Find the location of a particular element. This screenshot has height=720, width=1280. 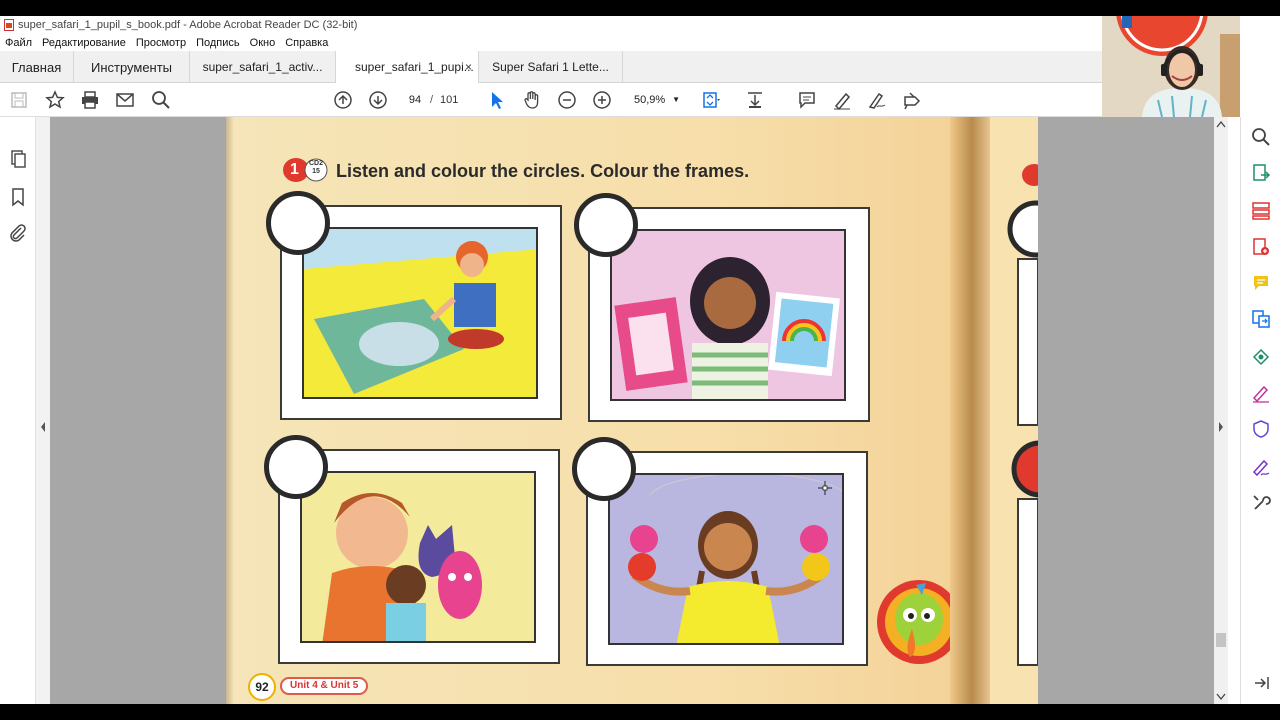

menu-view: Просмотр is located at coordinates (161, 43).